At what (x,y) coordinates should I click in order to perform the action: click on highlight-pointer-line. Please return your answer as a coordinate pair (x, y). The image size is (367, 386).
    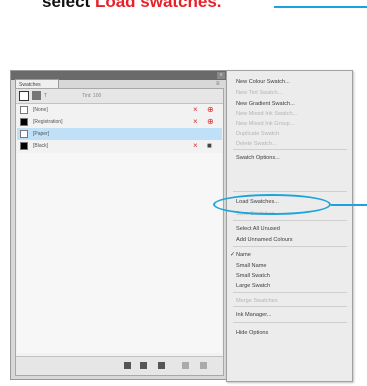
    Looking at the image, I should click on (349, 205).